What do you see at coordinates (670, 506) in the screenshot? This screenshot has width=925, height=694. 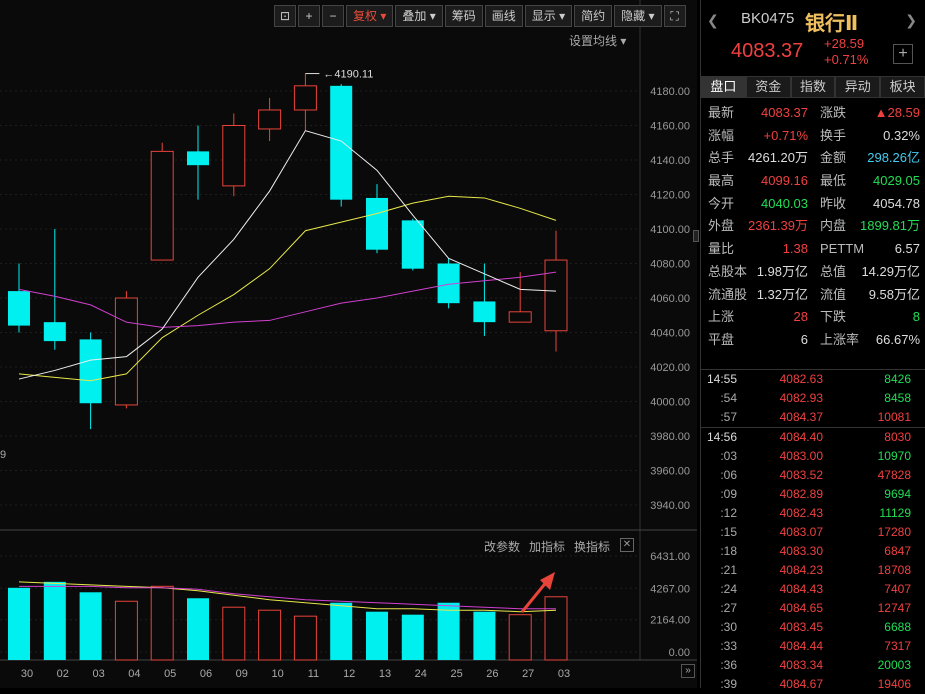 I see `y-tick-label: 3940.00` at bounding box center [670, 506].